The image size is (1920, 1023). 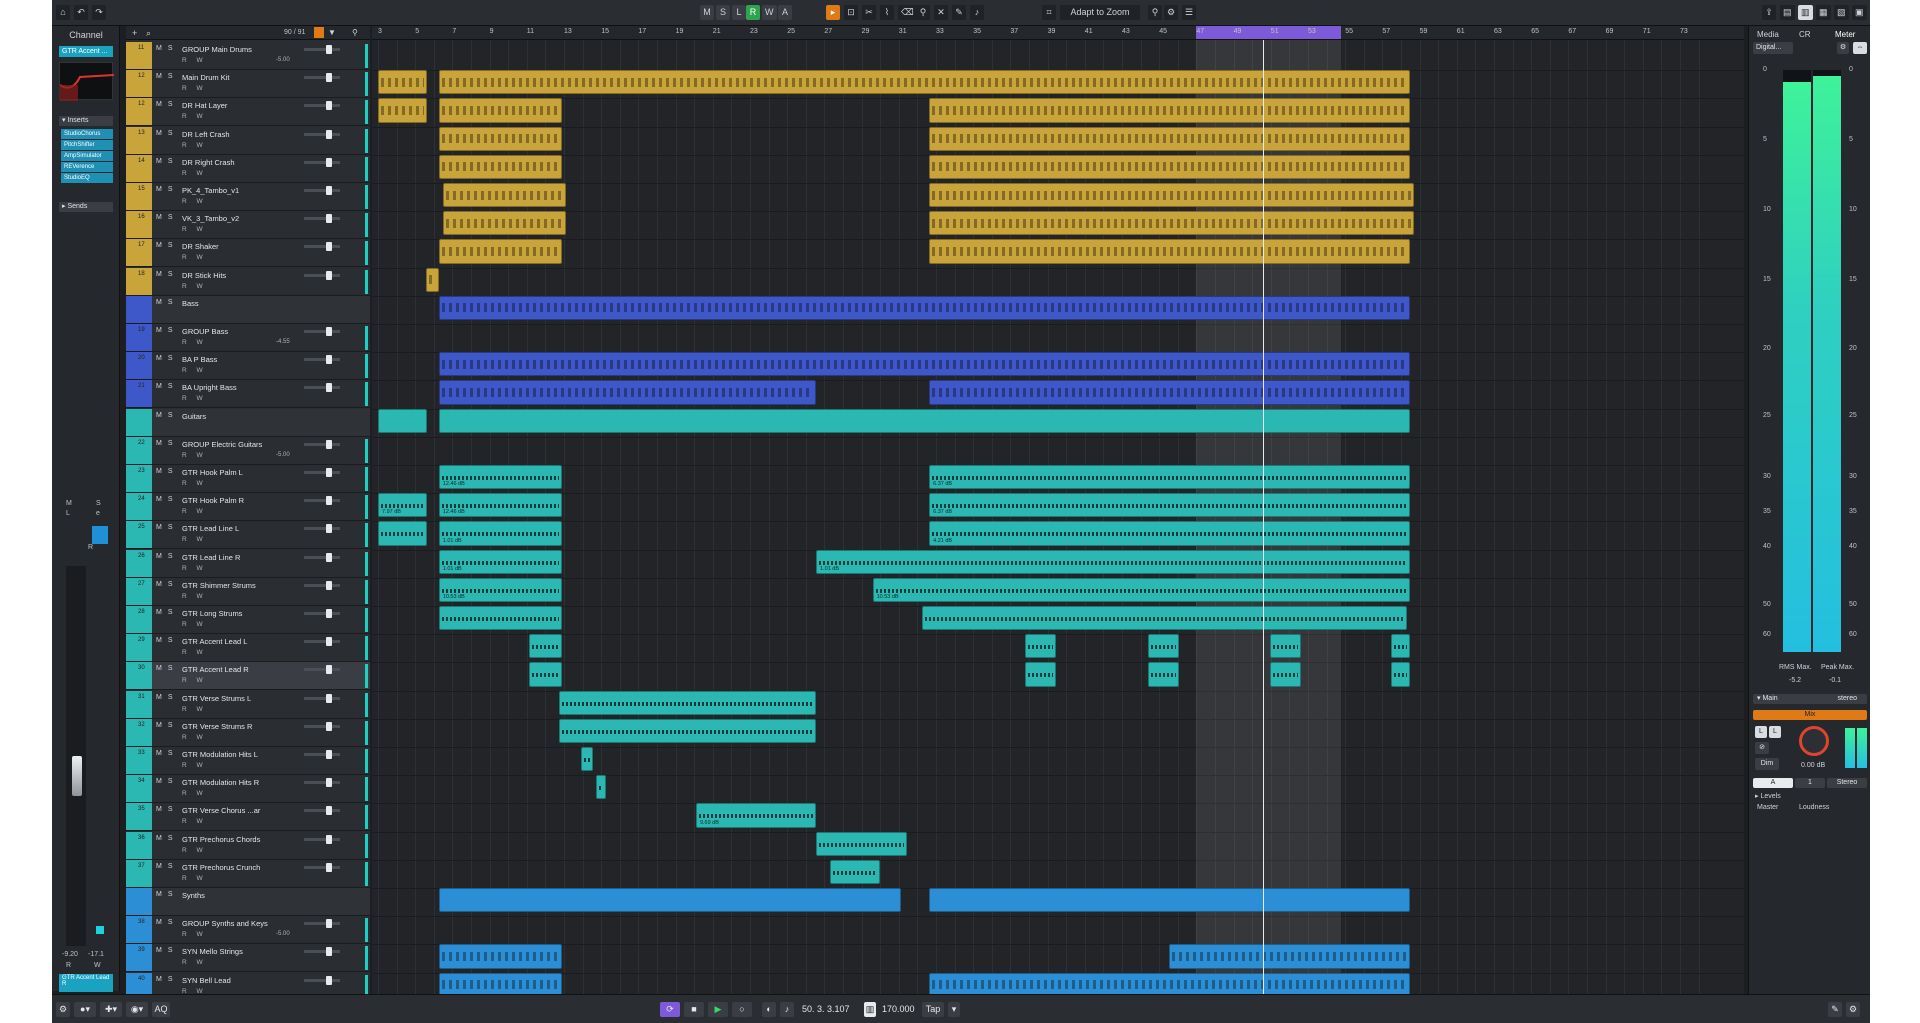 What do you see at coordinates (219, 585) in the screenshot?
I see `track-name: GTR Shimmer Strums` at bounding box center [219, 585].